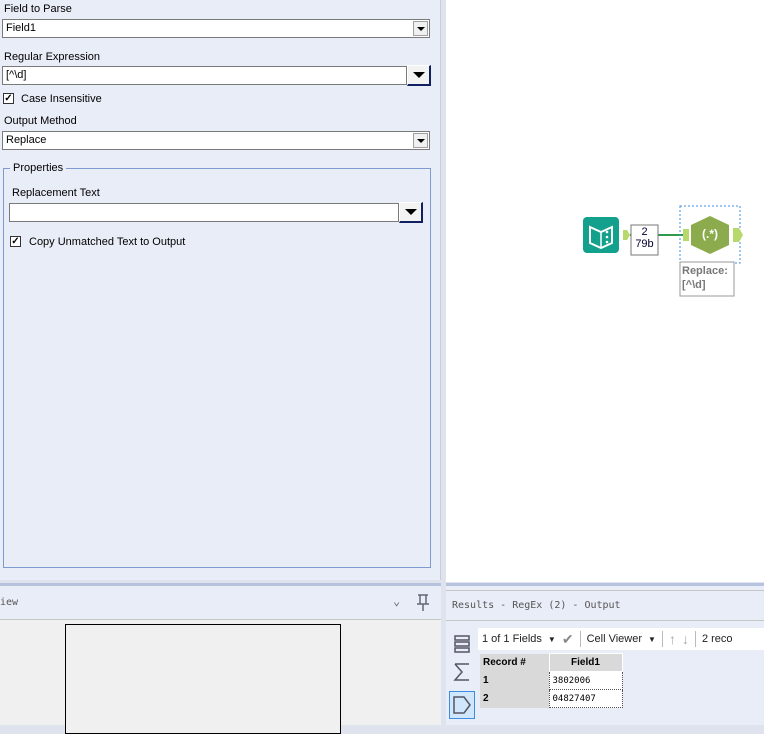 Image resolution: width=764 pixels, height=734 pixels. Describe the element at coordinates (717, 639) in the screenshot. I see `record-count: 2 reco` at that location.